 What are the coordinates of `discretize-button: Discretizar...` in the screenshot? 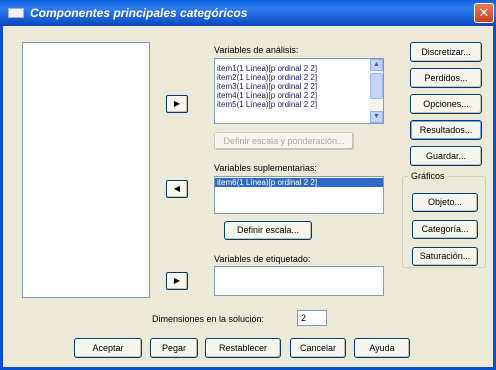 It's located at (446, 52).